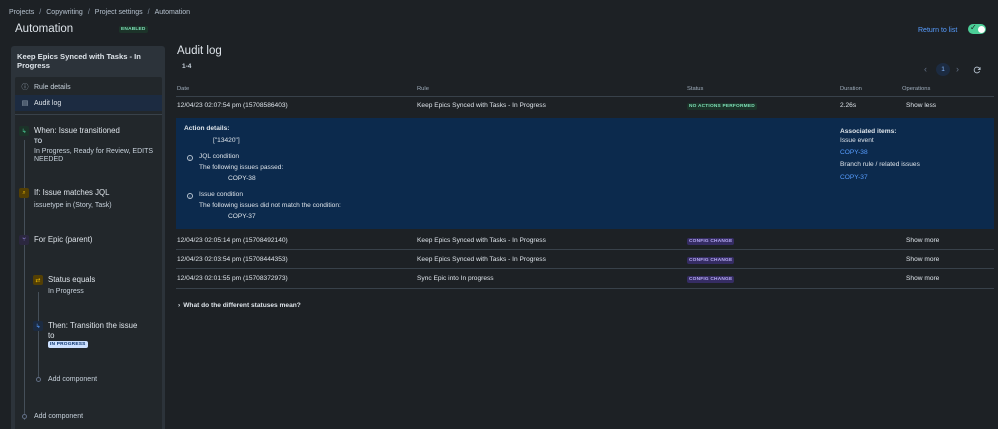 The height and width of the screenshot is (429, 998). What do you see at coordinates (854, 152) in the screenshot?
I see `associated-link-copy-38: COPY-38` at bounding box center [854, 152].